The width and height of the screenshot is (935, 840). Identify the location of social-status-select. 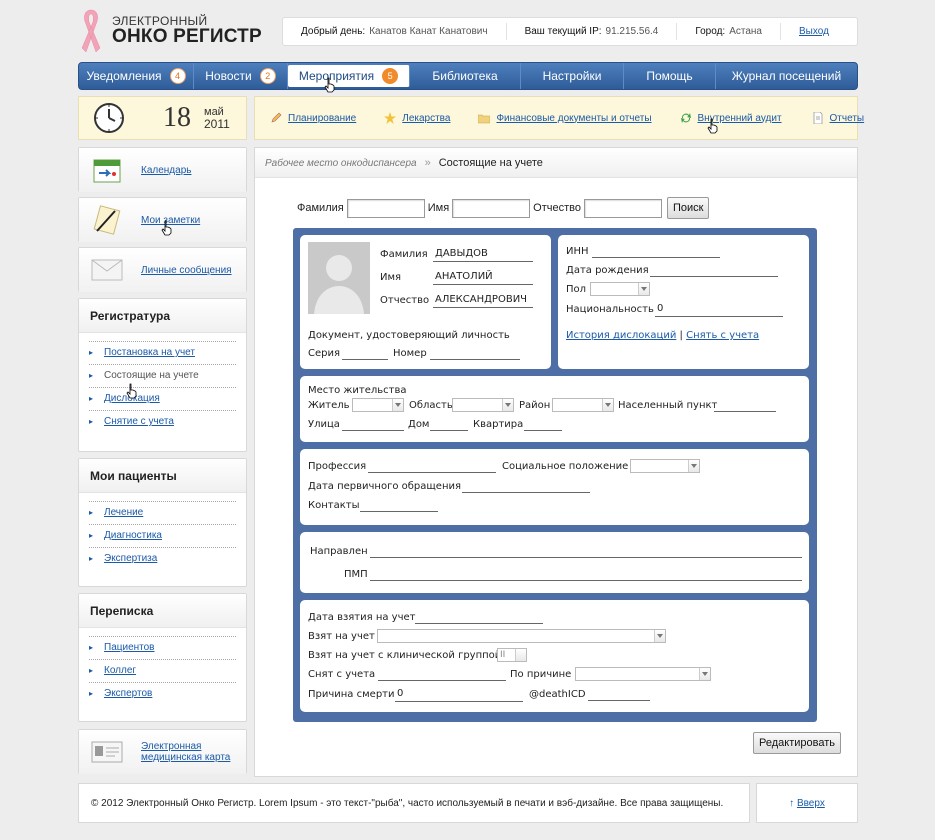
(665, 466).